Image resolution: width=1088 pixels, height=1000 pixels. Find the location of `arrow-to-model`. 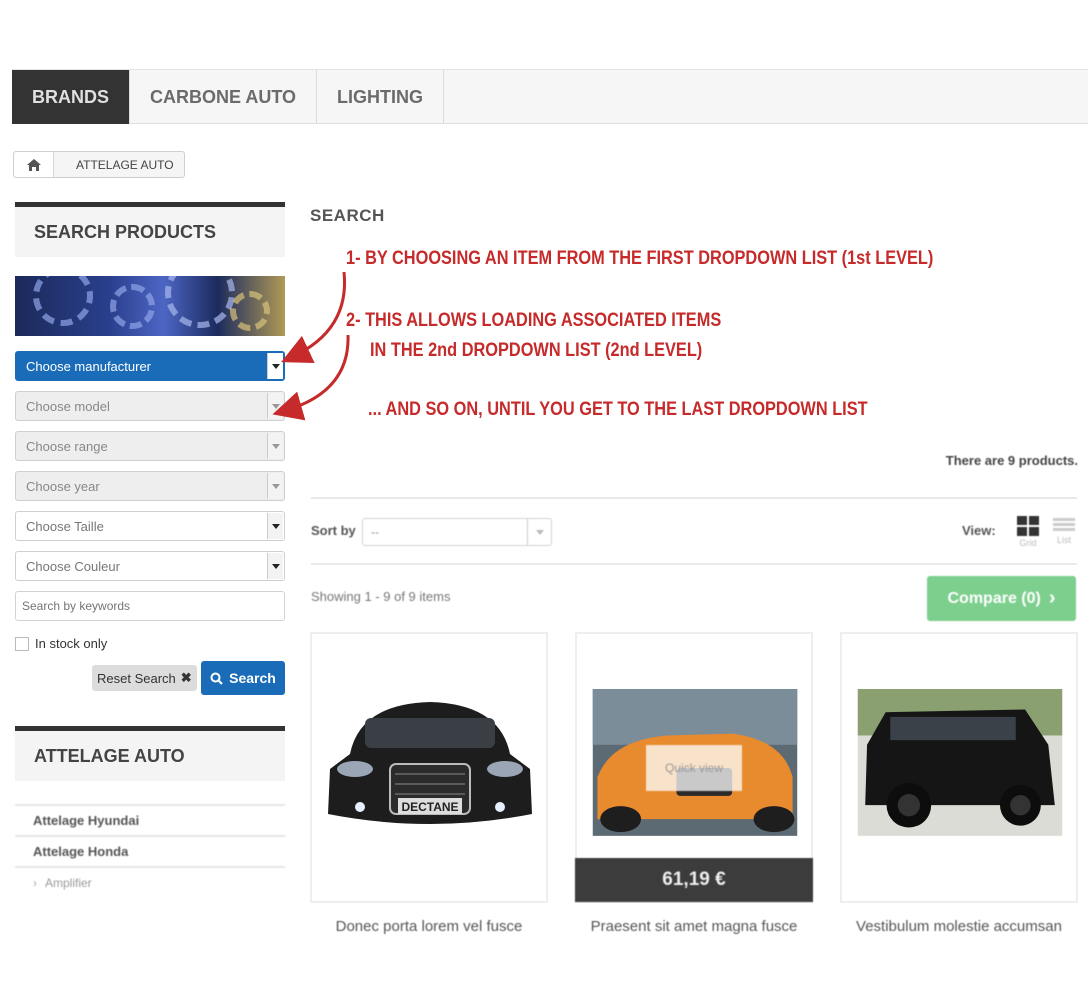

arrow-to-model is located at coordinates (311, 377).